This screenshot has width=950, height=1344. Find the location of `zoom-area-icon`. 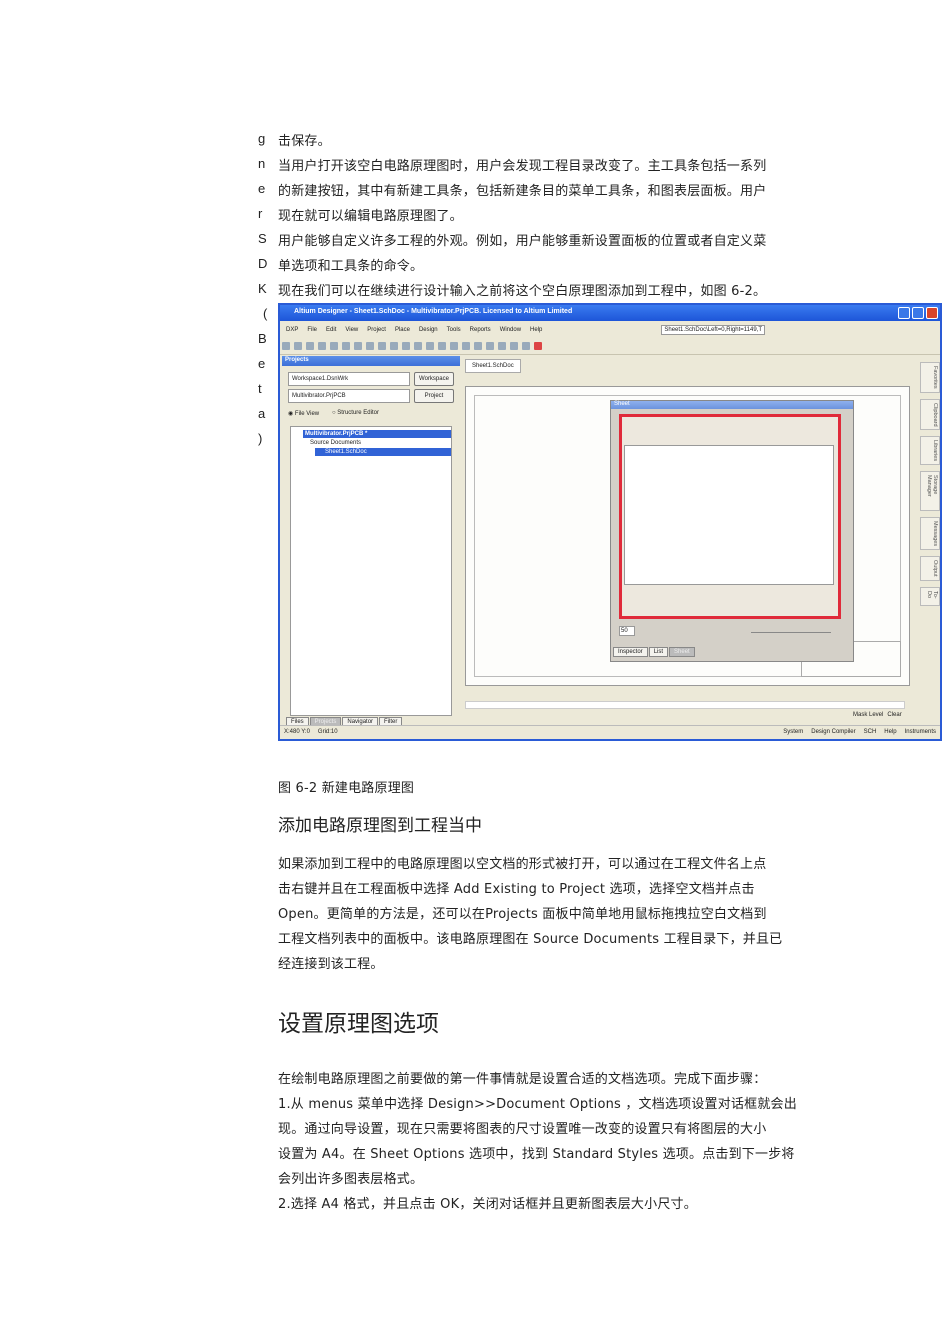

zoom-area-icon is located at coordinates (358, 346).